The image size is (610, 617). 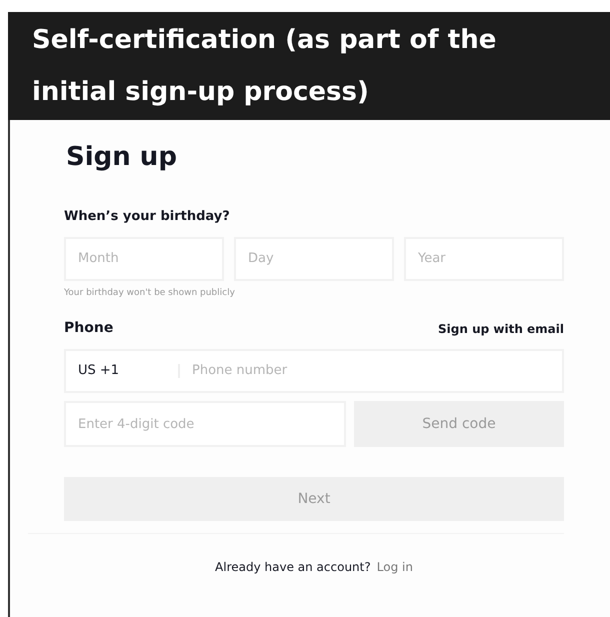 What do you see at coordinates (314, 258) in the screenshot?
I see `date-field: Day` at bounding box center [314, 258].